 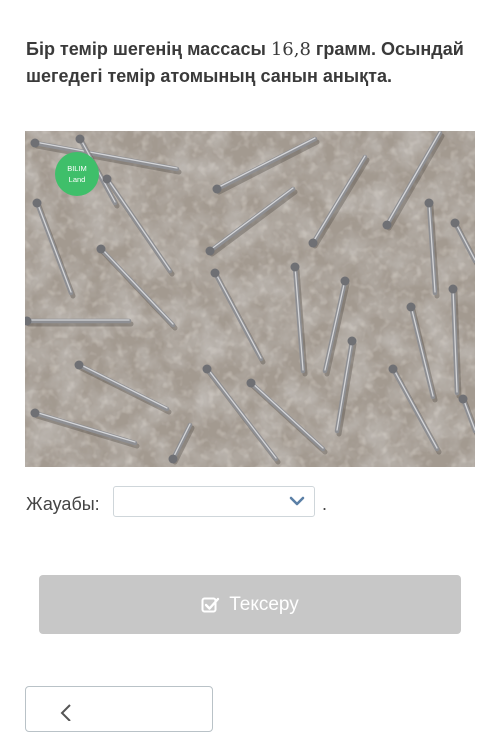 I want to click on bilimland-logo: BILIM Land, so click(x=77, y=174).